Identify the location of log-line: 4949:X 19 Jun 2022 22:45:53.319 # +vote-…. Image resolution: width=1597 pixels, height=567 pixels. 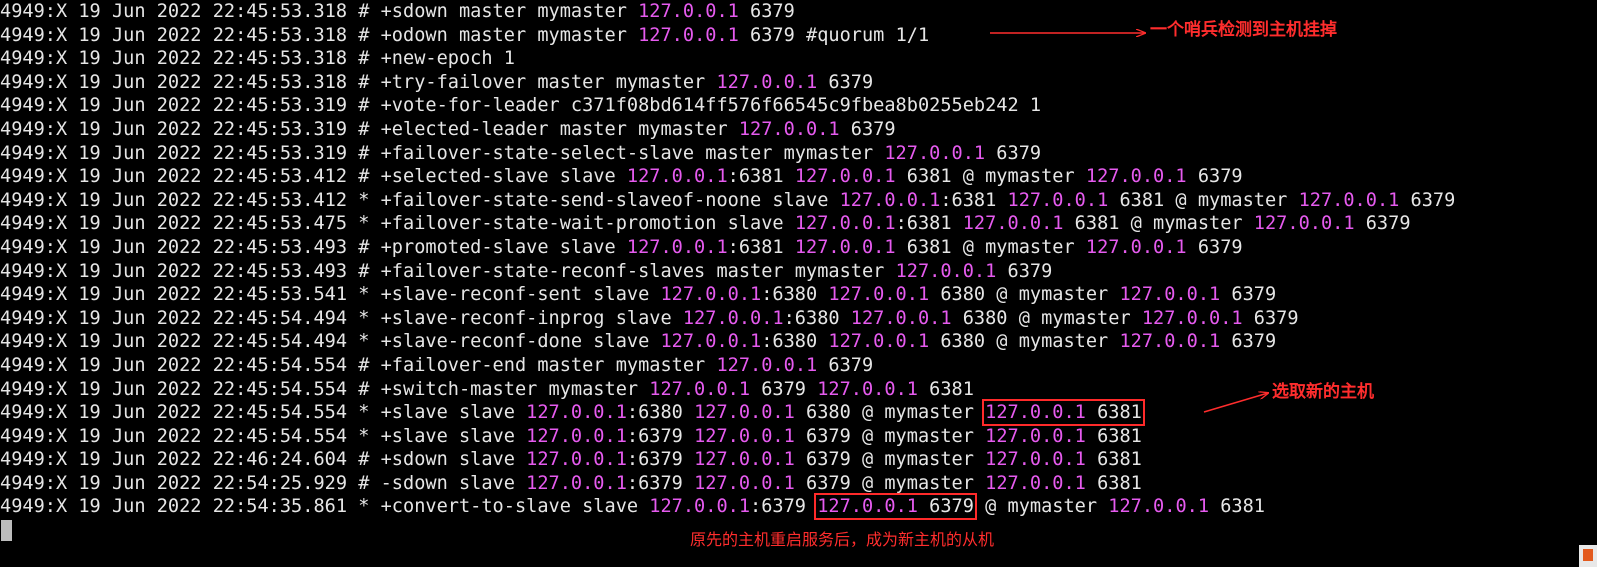
(727, 106).